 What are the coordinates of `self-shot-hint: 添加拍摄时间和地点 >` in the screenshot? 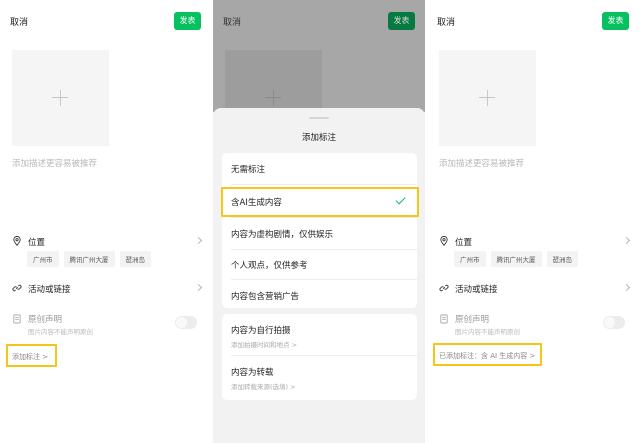 It's located at (264, 344).